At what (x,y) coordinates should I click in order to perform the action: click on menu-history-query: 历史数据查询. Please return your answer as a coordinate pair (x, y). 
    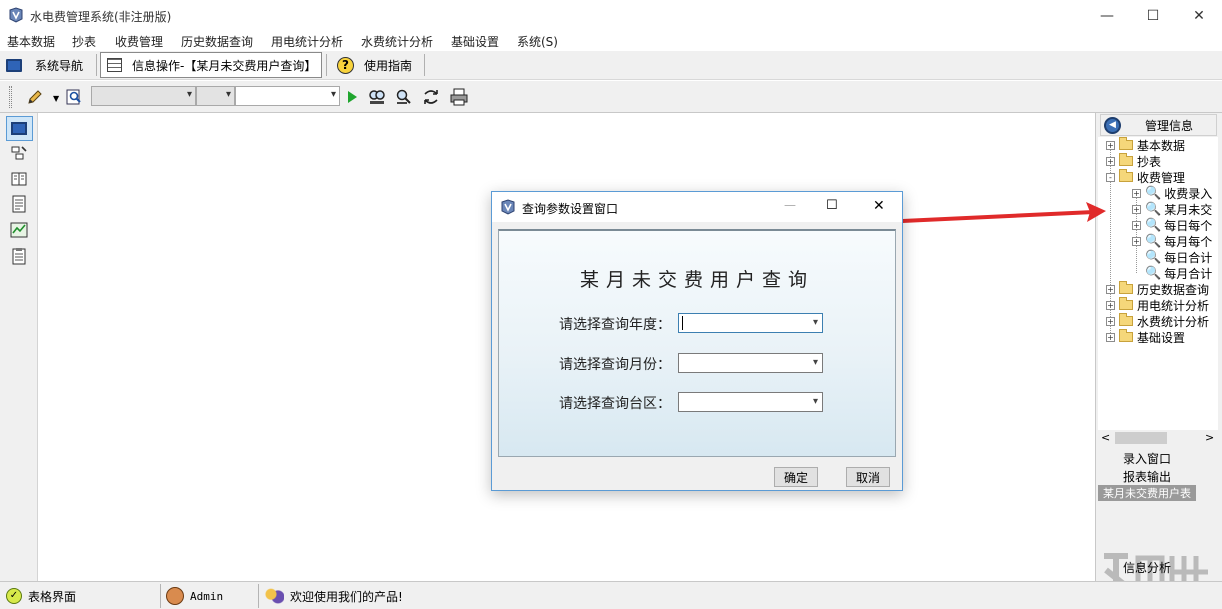
    Looking at the image, I should click on (217, 41).